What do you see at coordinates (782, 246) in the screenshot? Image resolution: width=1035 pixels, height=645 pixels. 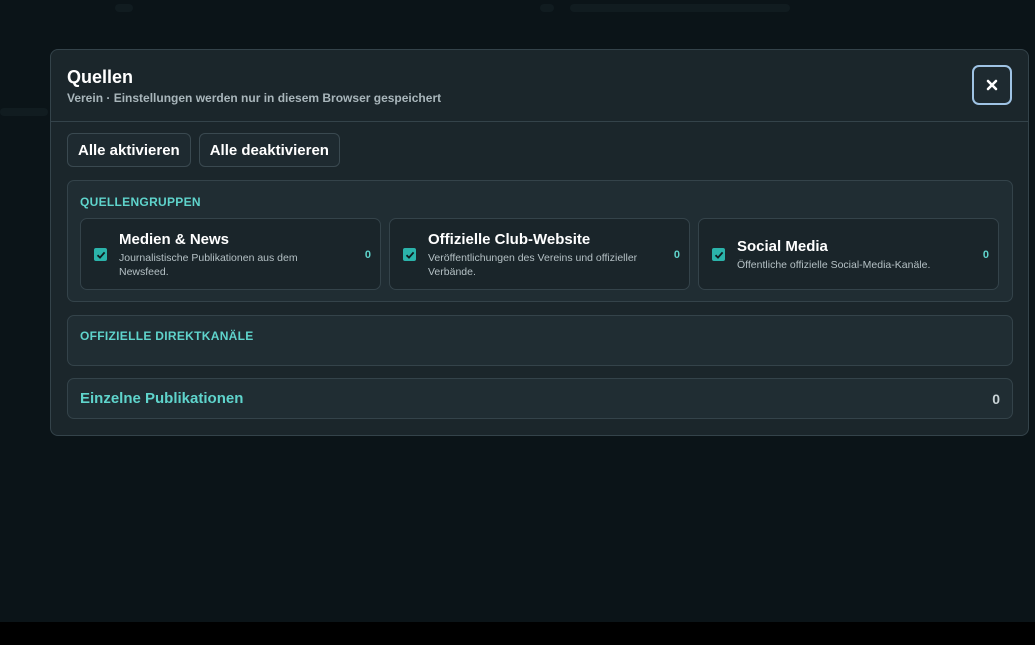 I see `card-title: Social Media` at bounding box center [782, 246].